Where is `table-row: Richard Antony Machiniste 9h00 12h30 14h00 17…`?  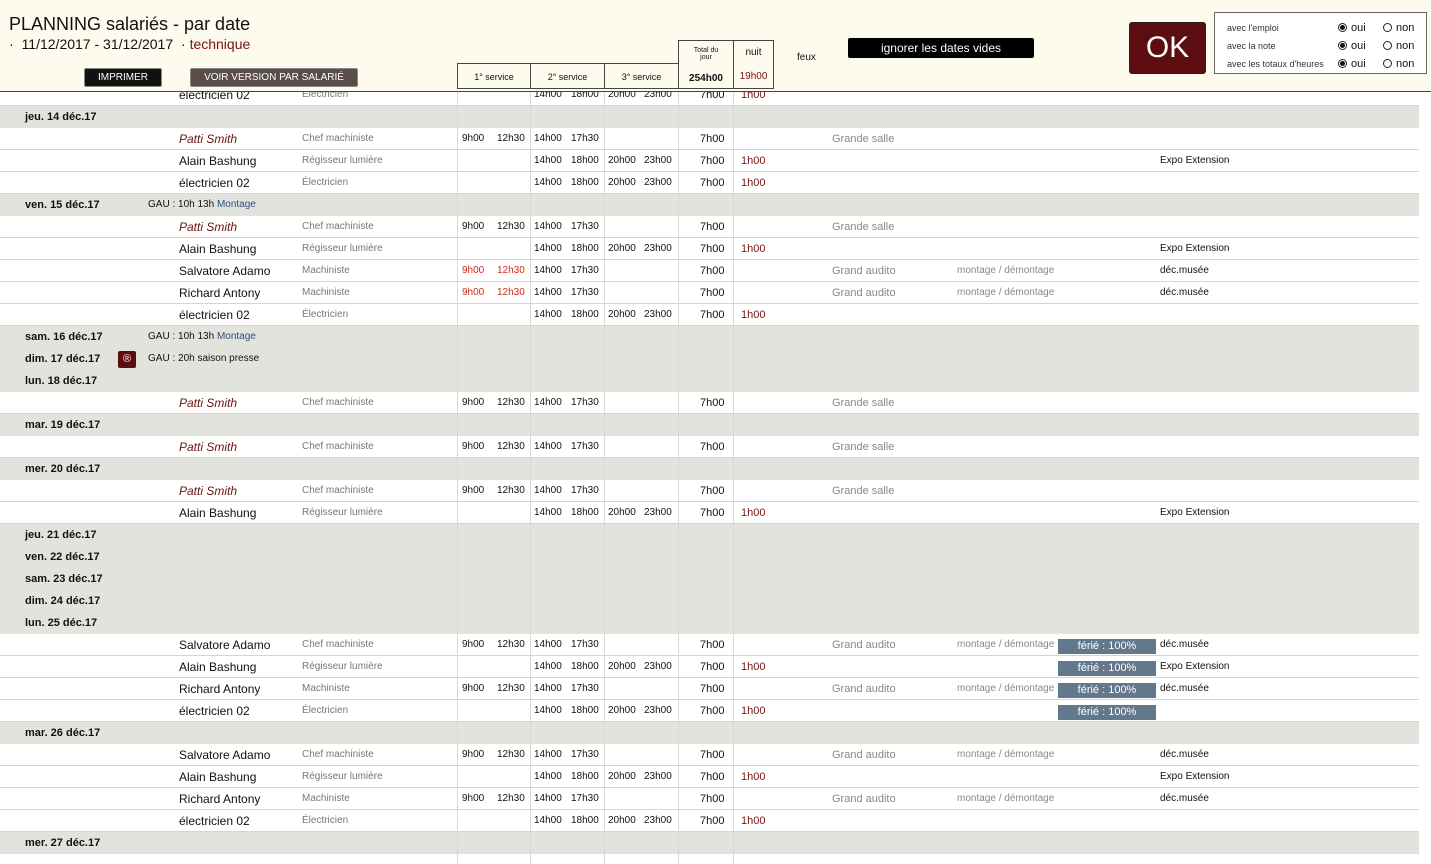 table-row: Richard Antony Machiniste 9h00 12h30 14h00 17… is located at coordinates (715, 799).